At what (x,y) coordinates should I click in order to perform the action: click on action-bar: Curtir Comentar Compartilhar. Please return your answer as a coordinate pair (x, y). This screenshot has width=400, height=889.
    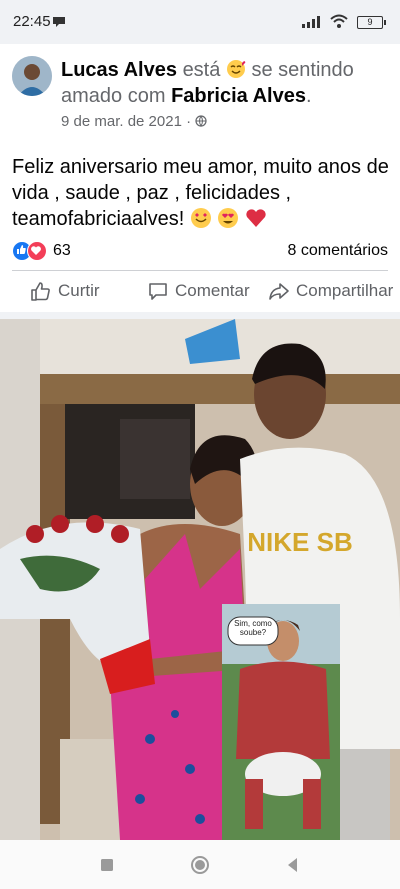
    Looking at the image, I should click on (200, 291).